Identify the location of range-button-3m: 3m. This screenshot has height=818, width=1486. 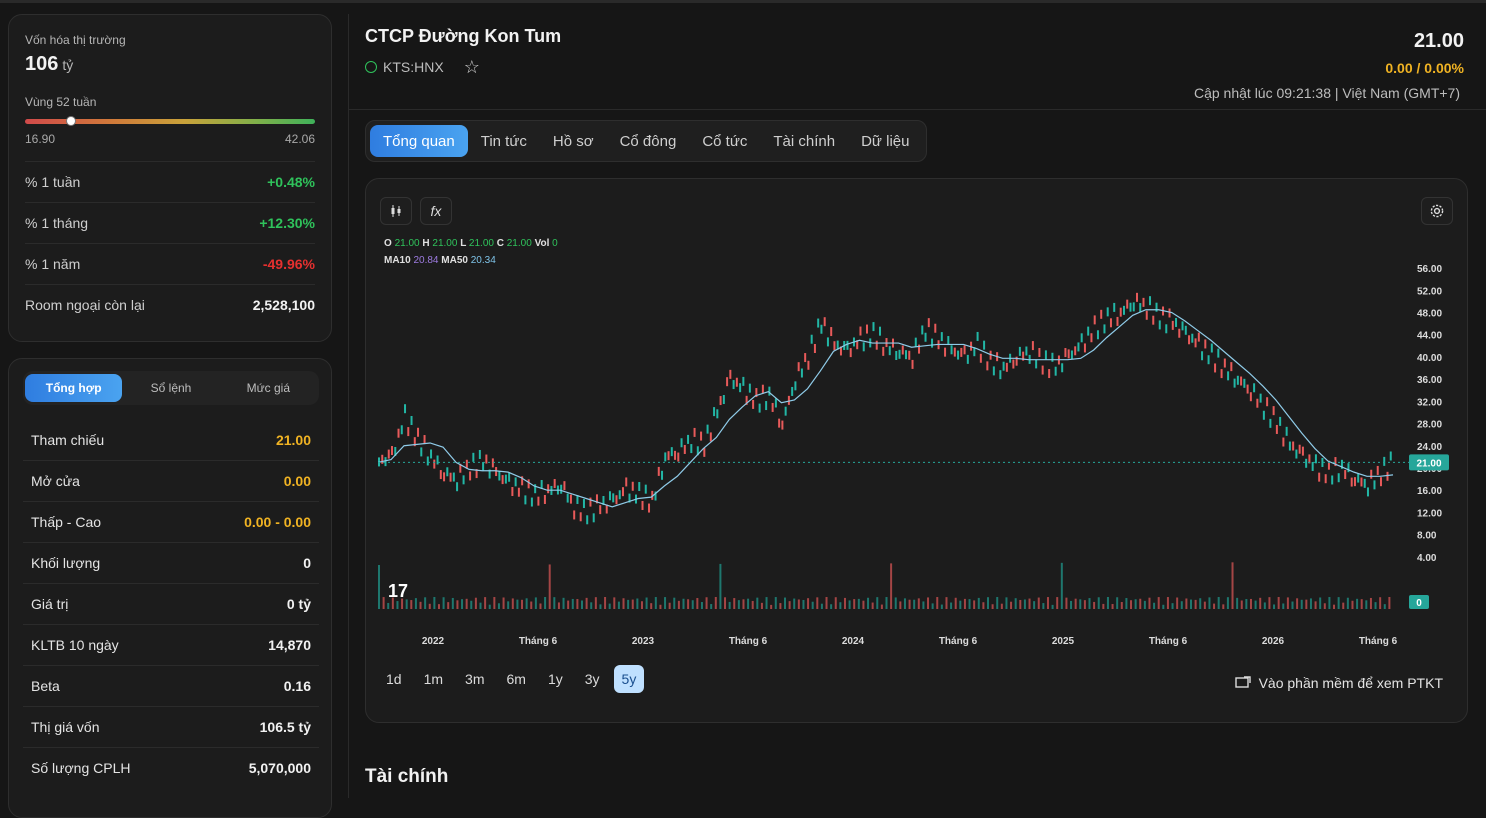
(474, 679).